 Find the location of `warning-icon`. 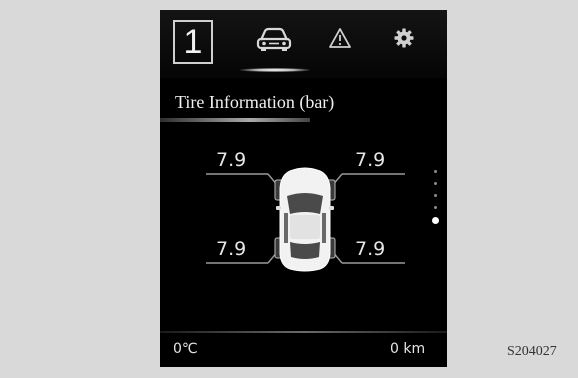

warning-icon is located at coordinates (340, 38).